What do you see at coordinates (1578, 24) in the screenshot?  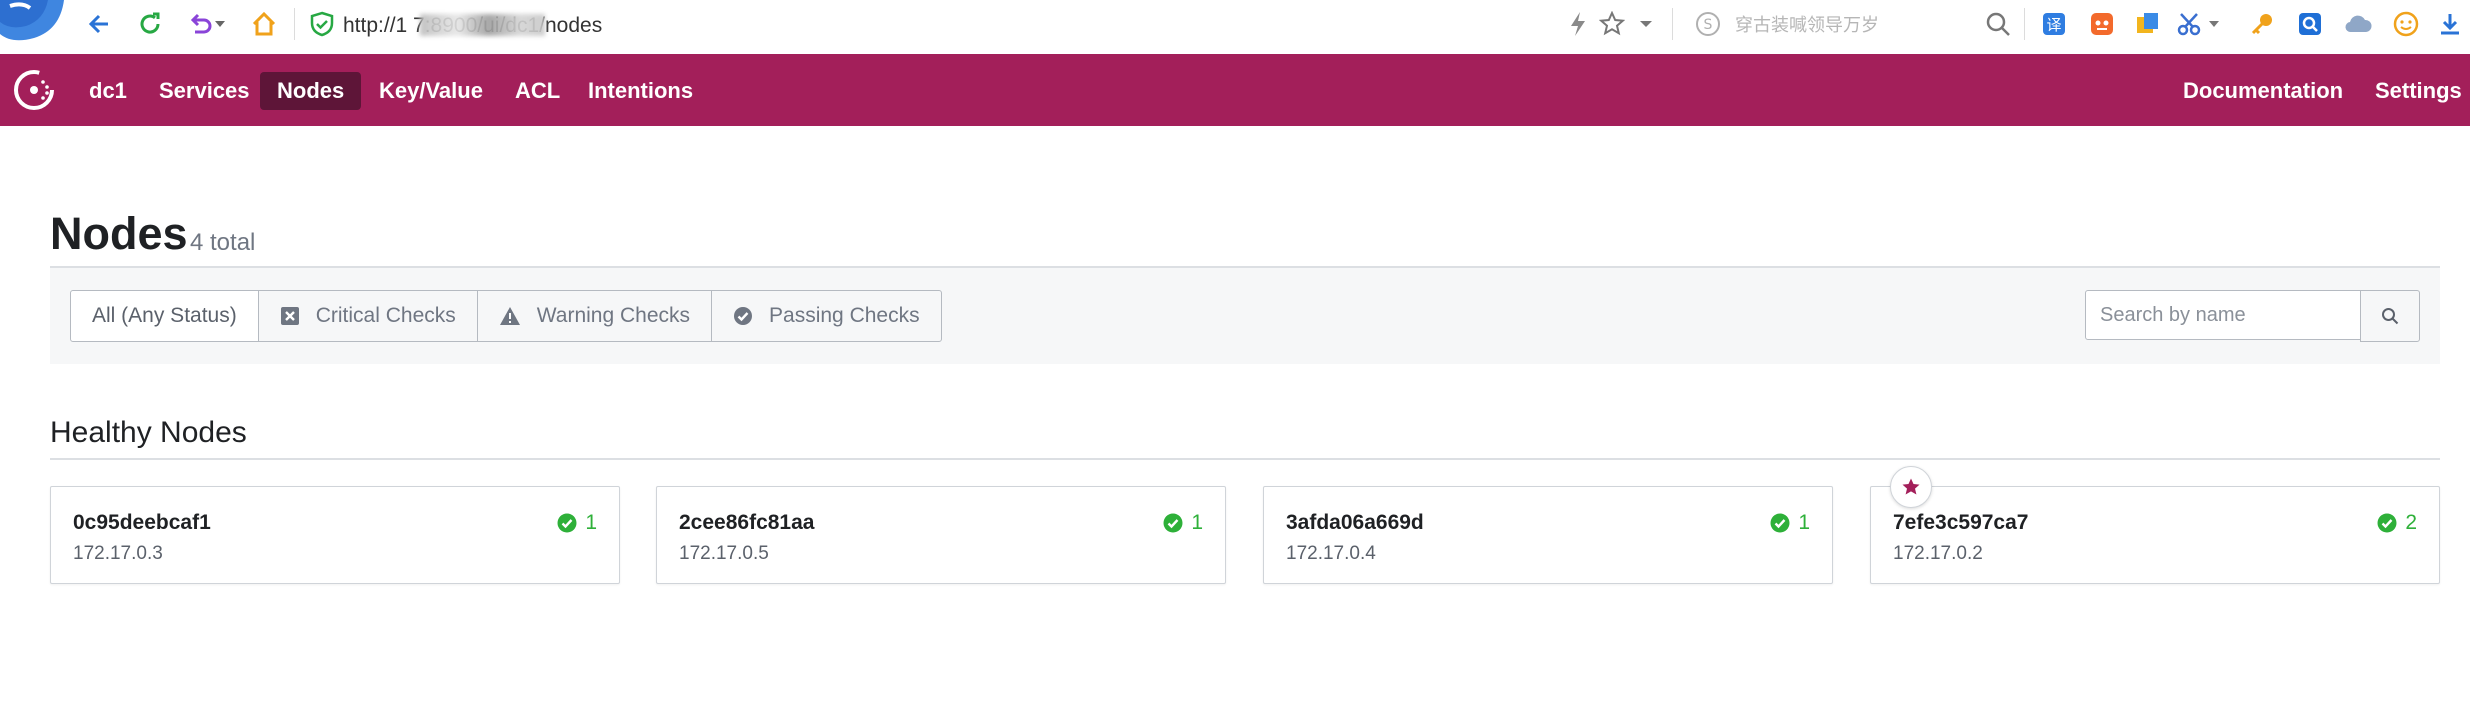 I see `lightning-icon` at bounding box center [1578, 24].